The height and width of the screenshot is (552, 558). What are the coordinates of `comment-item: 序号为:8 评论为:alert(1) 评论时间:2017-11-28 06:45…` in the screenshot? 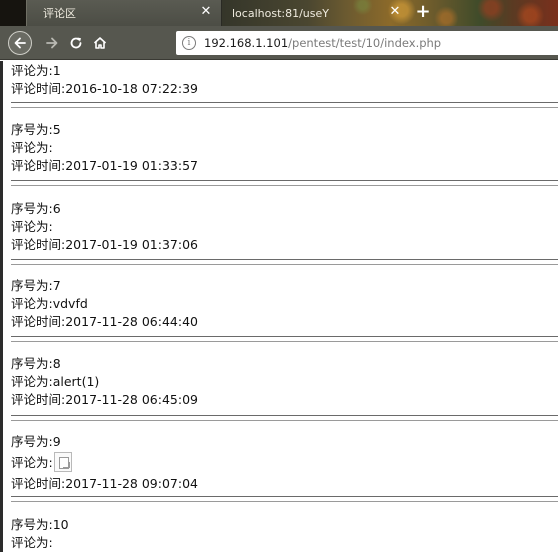 It's located at (284, 382).